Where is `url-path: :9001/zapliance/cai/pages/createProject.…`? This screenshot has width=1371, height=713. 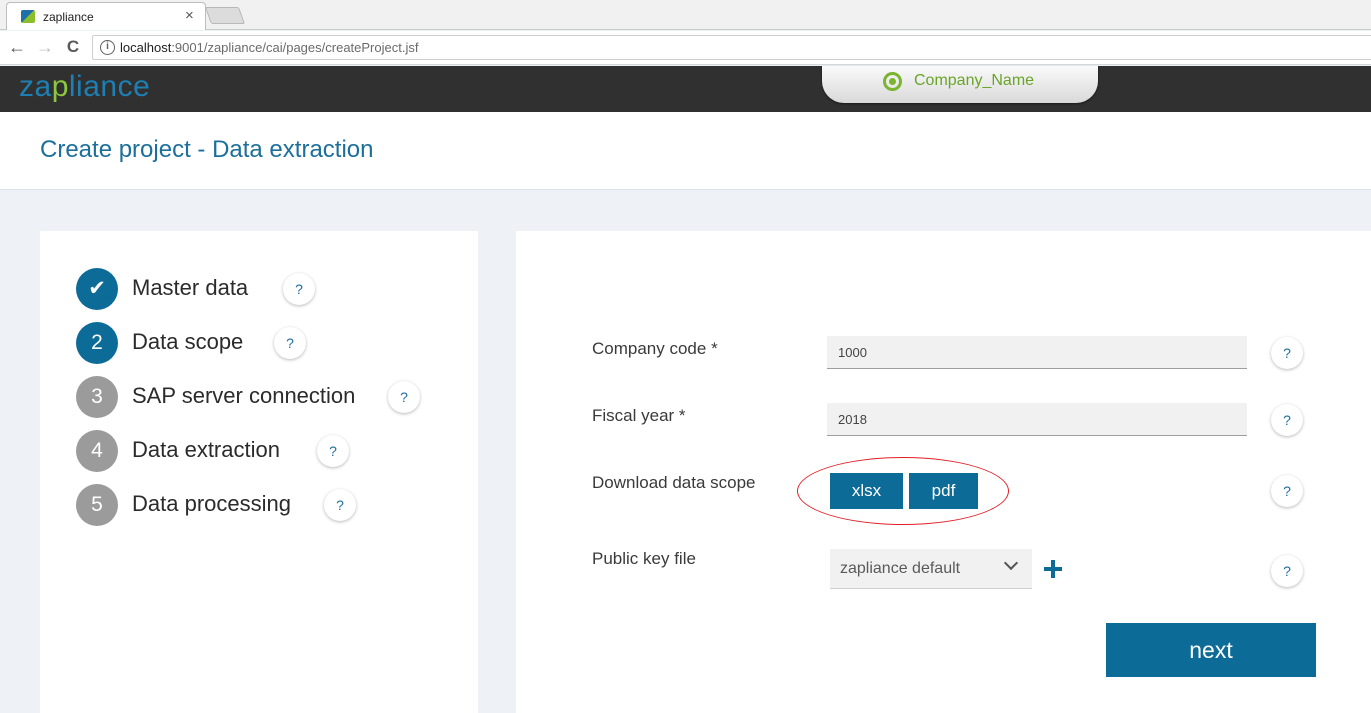 url-path: :9001/zapliance/cai/pages/createProject.… is located at coordinates (295, 47).